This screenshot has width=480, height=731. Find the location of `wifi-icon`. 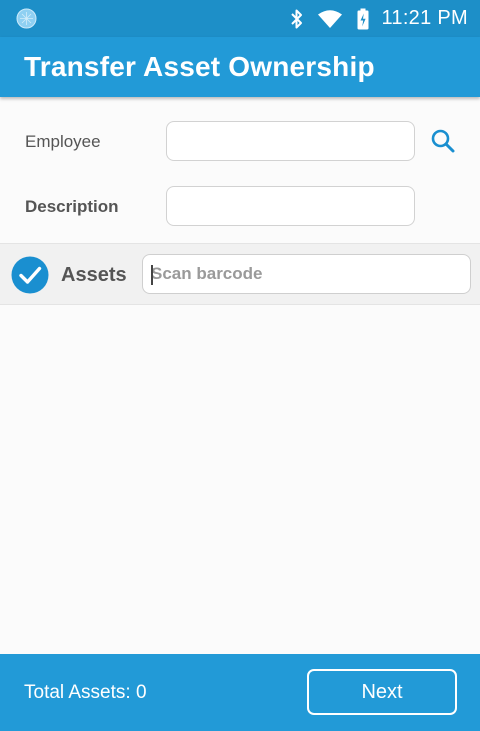

wifi-icon is located at coordinates (330, 18).